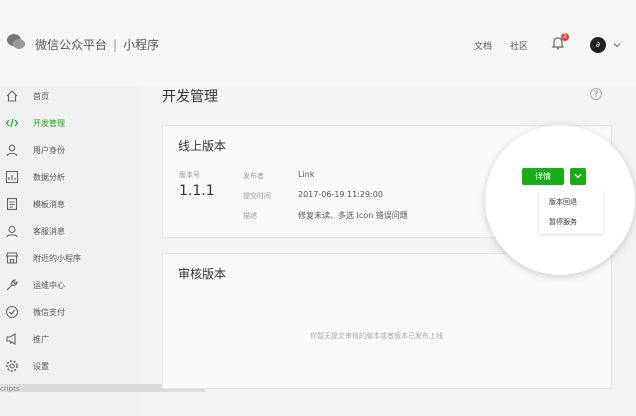 This screenshot has height=416, width=636. I want to click on sidebar-item-nearby-miniprograms: 附近的小程序, so click(70, 259).